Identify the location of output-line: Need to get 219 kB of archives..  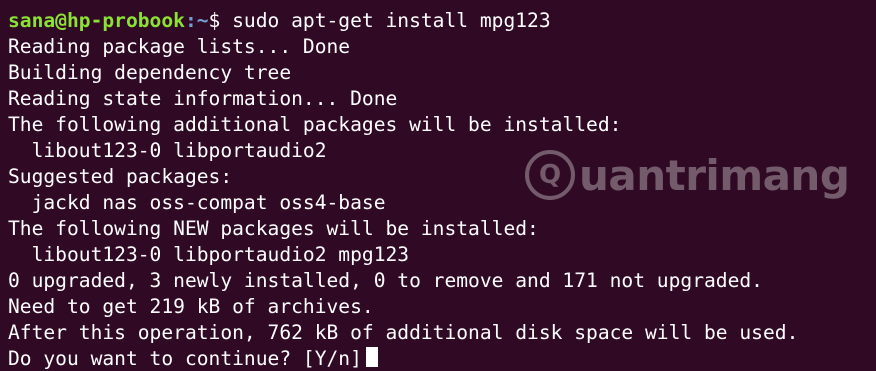
(191, 306).